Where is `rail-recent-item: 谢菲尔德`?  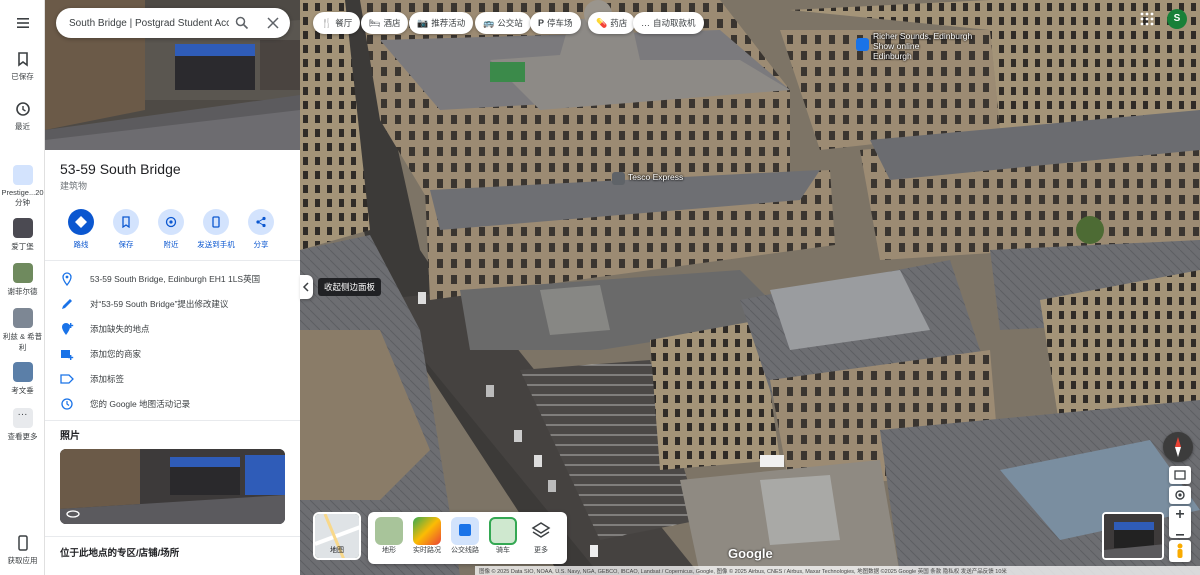 rail-recent-item: 谢菲尔德 is located at coordinates (22, 280).